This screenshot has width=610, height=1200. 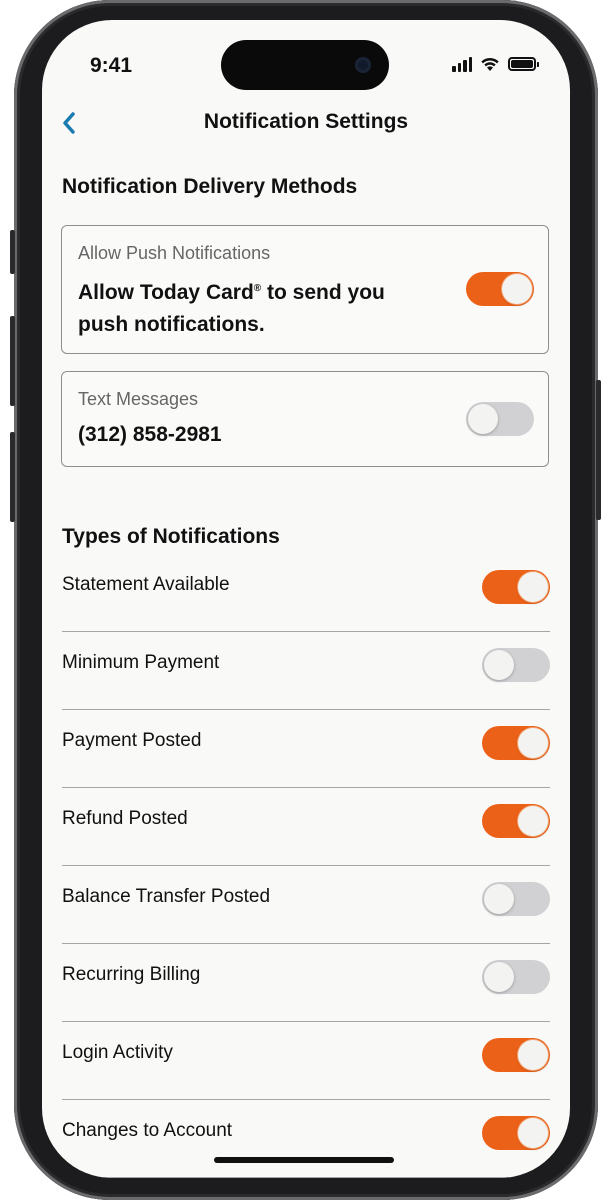 What do you see at coordinates (598, 450) in the screenshot?
I see `power-button` at bounding box center [598, 450].